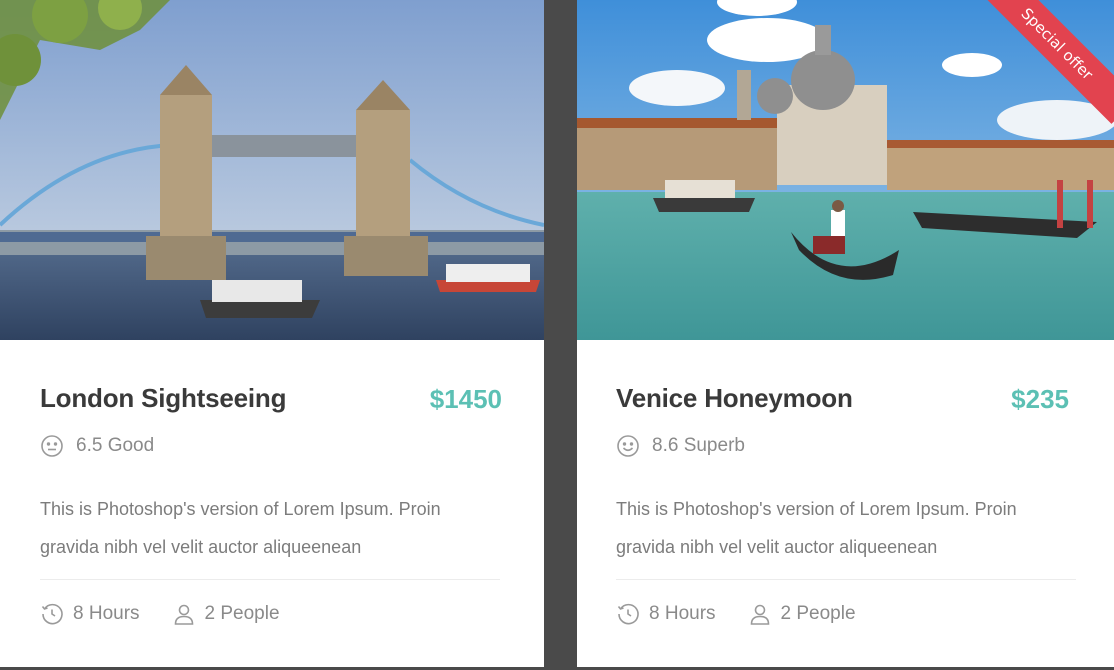 The width and height of the screenshot is (1114, 670). I want to click on tour-title: Venice Honeymoon, so click(734, 398).